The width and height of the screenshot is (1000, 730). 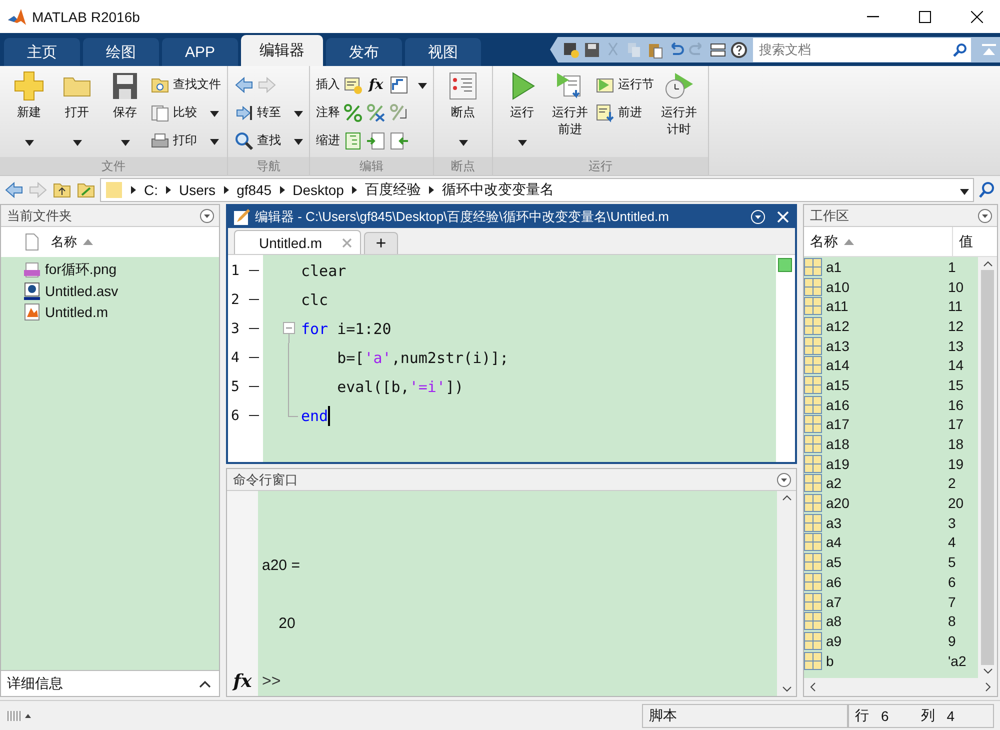 I want to click on variable-name: a13, so click(x=885, y=346).